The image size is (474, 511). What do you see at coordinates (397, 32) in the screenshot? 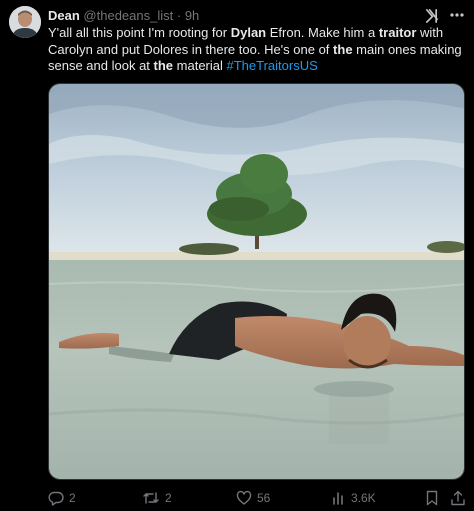
I see `text-bold: traitor` at bounding box center [397, 32].